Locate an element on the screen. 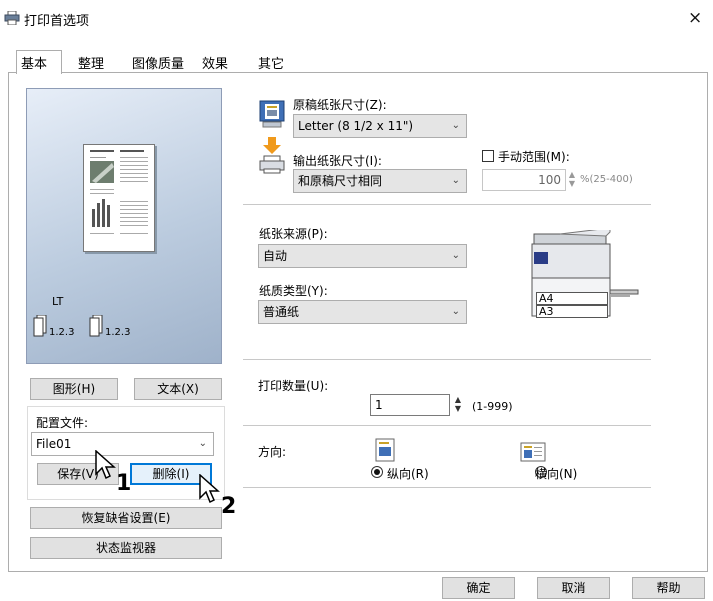 This screenshot has width=713, height=601. portrait-icon is located at coordinates (385, 450).